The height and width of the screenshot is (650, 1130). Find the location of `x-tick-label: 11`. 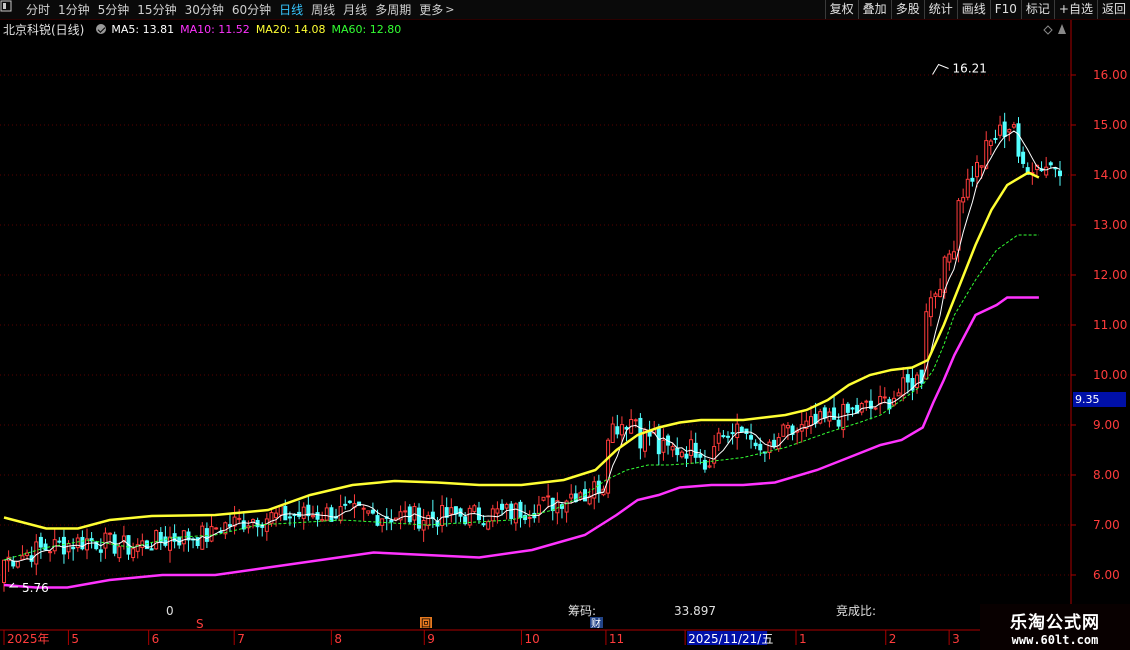

x-tick-label: 11 is located at coordinates (616, 639).